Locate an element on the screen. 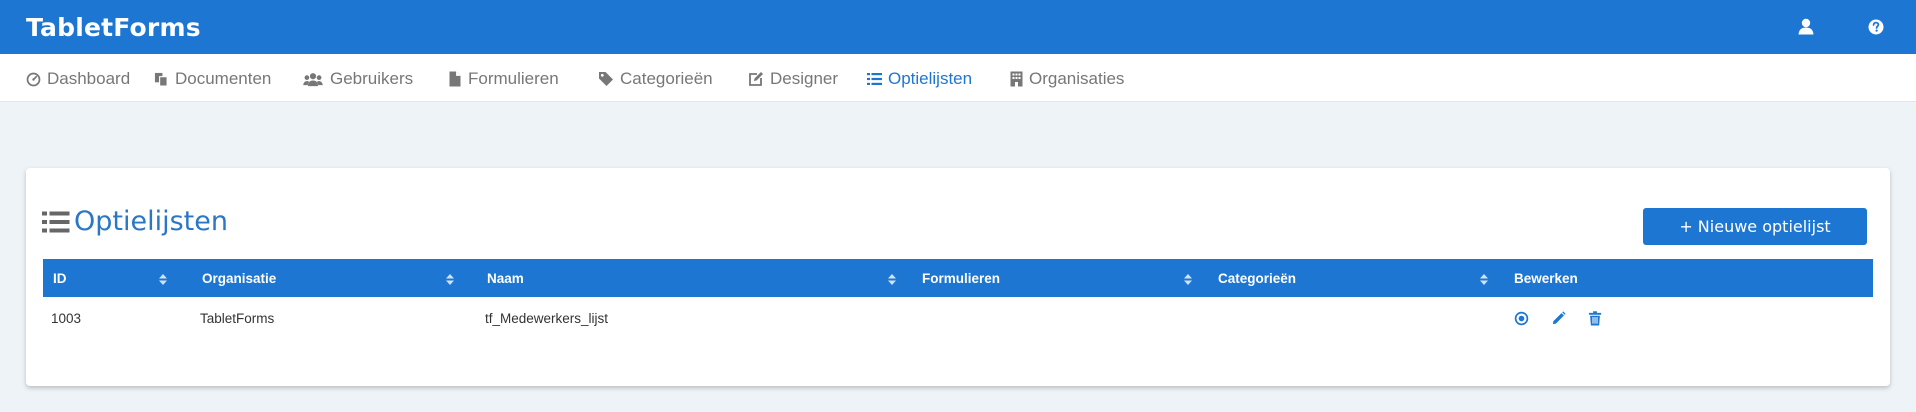 This screenshot has width=1916, height=412. table-row: 1003 TabletForms tf_Medewerkers_lijst is located at coordinates (958, 318).